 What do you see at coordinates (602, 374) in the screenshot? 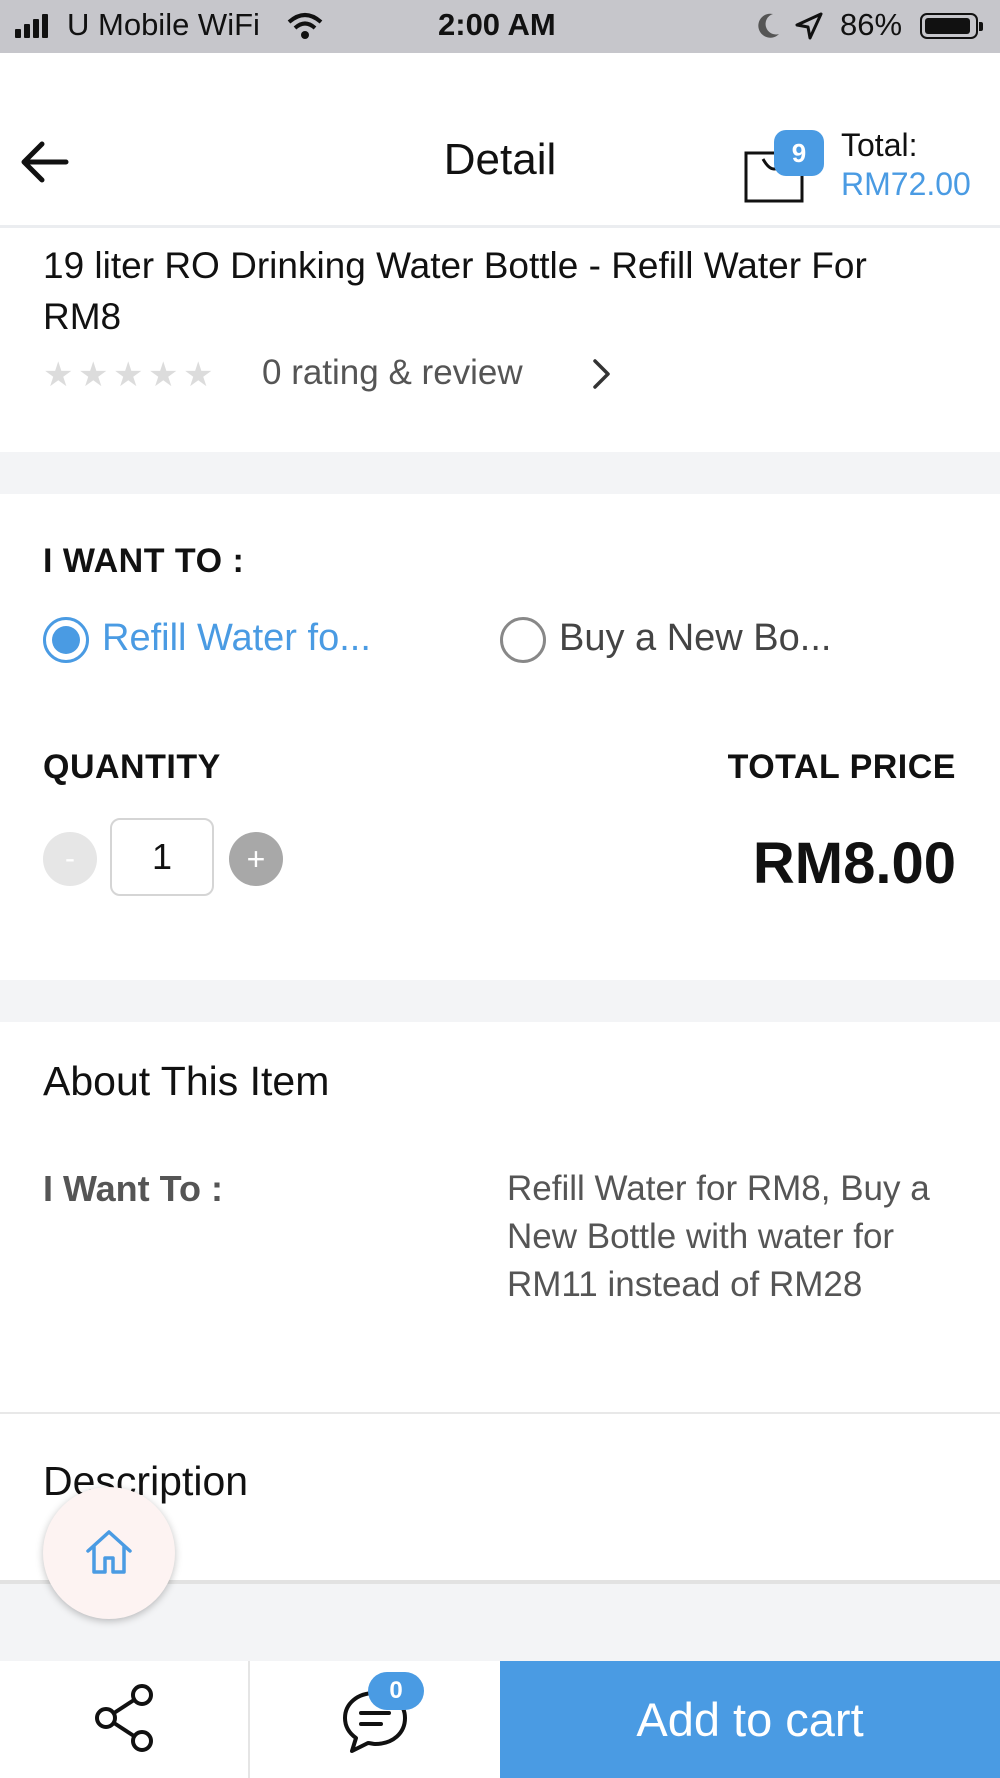
I see `chevron-right-icon` at bounding box center [602, 374].